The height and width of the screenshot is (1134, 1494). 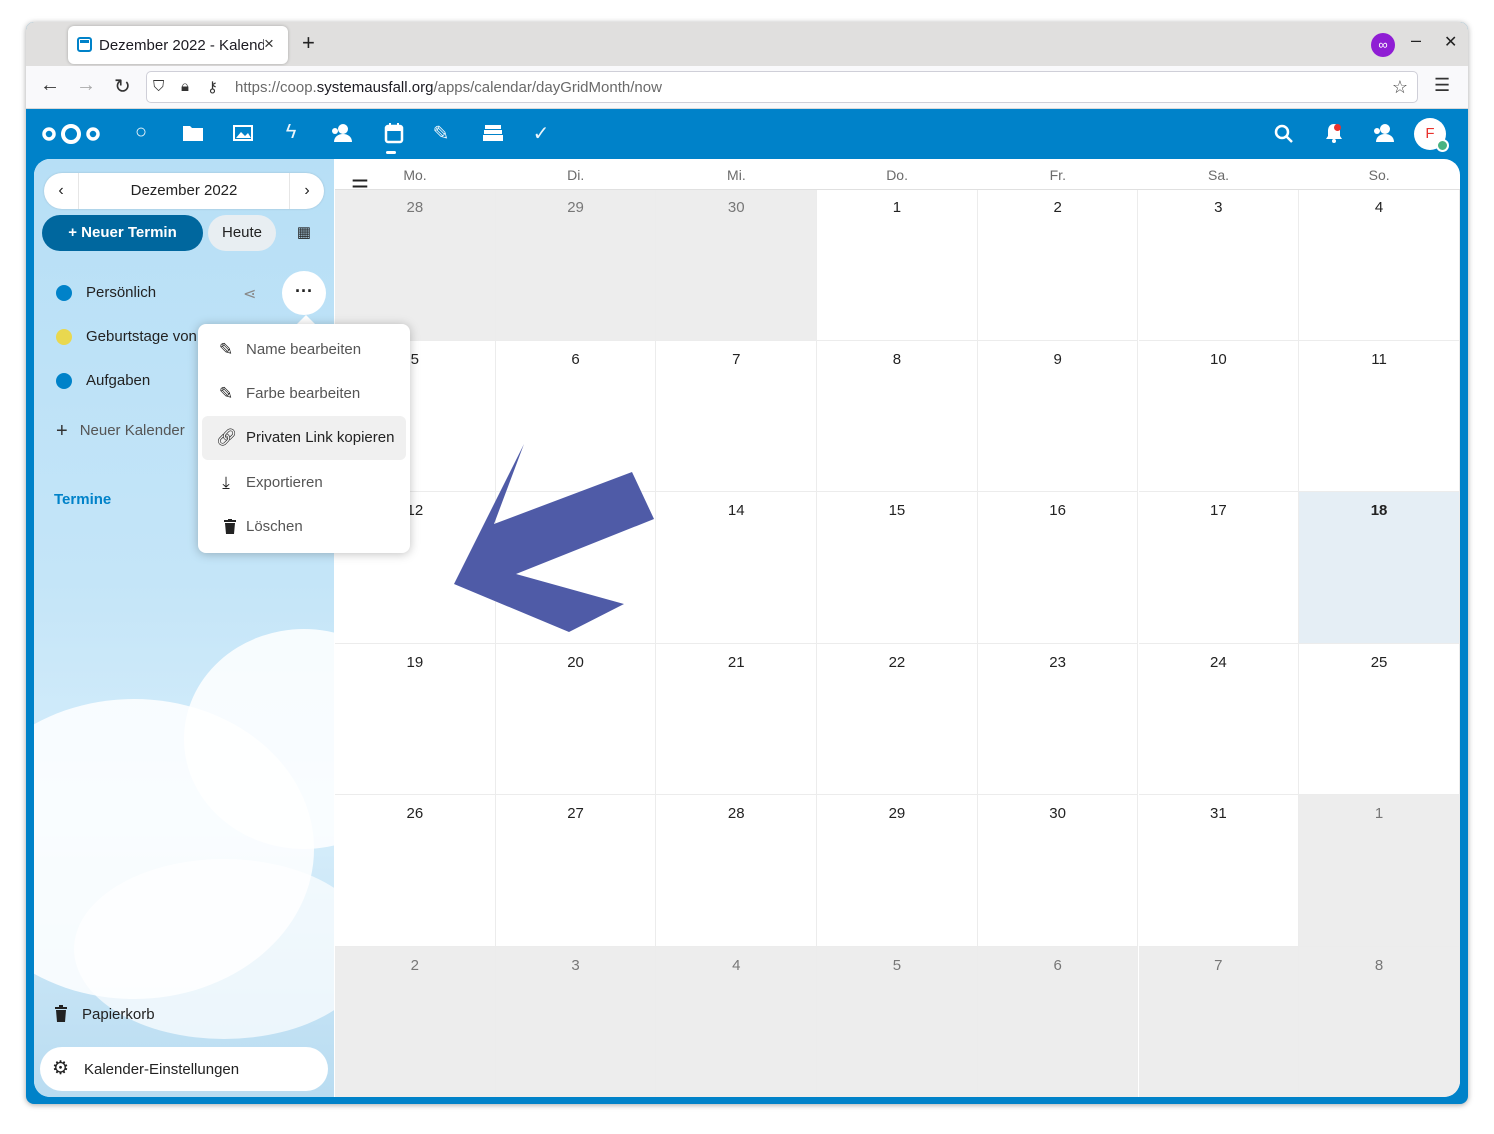 What do you see at coordinates (122, 86) in the screenshot?
I see `reload-icon: ↻` at bounding box center [122, 86].